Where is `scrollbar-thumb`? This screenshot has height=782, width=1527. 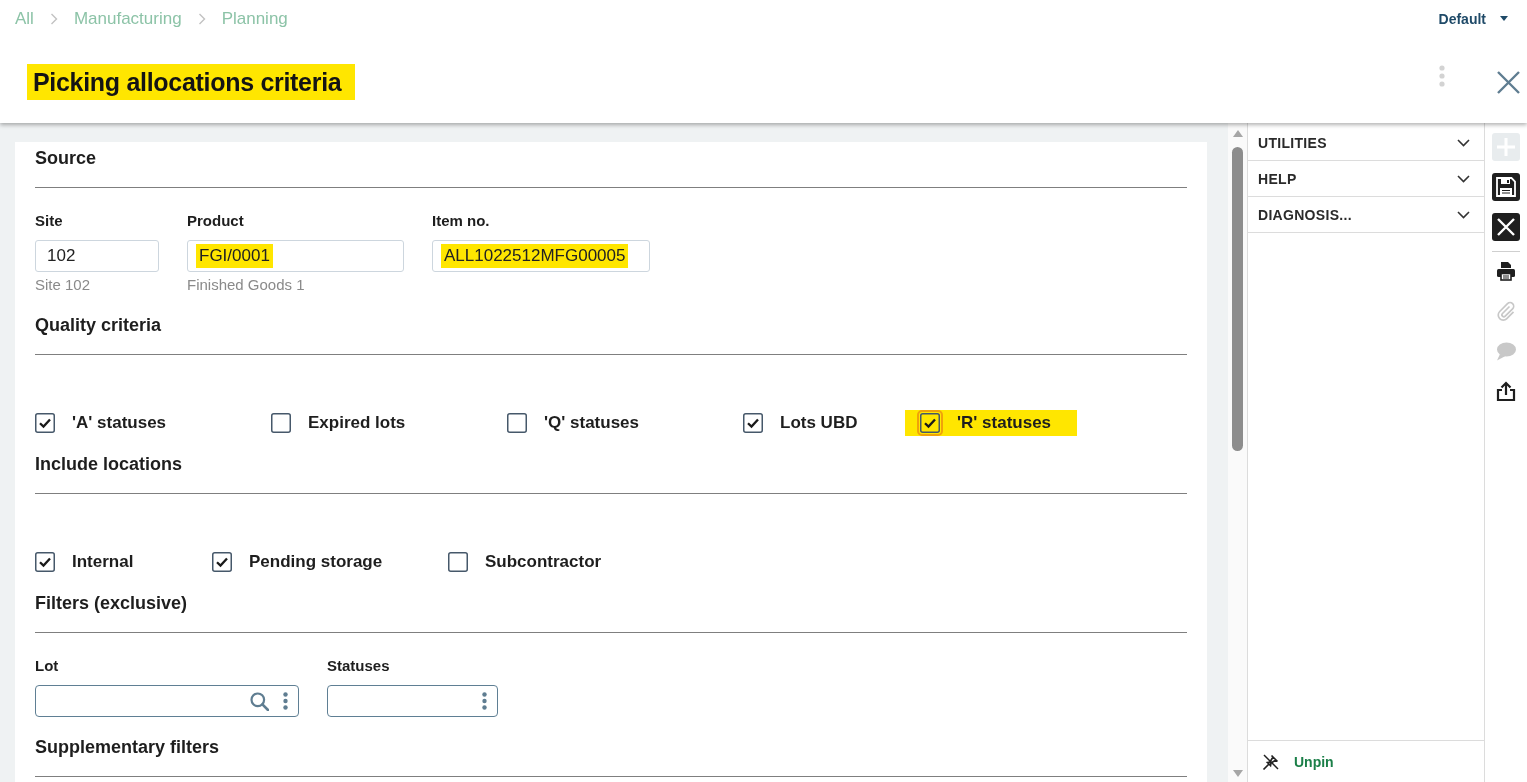 scrollbar-thumb is located at coordinates (1237, 299).